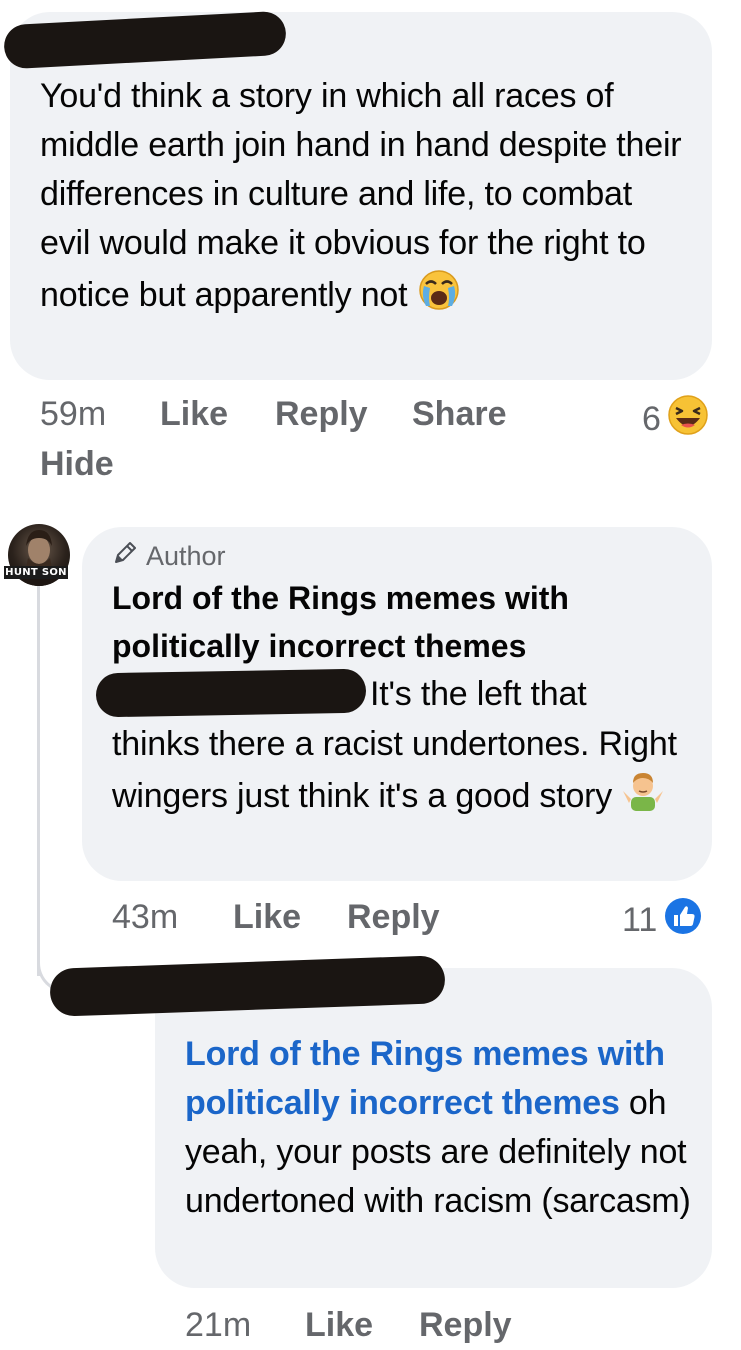 The width and height of the screenshot is (741, 1350). What do you see at coordinates (683, 920) in the screenshot?
I see `like-reaction-icon` at bounding box center [683, 920].